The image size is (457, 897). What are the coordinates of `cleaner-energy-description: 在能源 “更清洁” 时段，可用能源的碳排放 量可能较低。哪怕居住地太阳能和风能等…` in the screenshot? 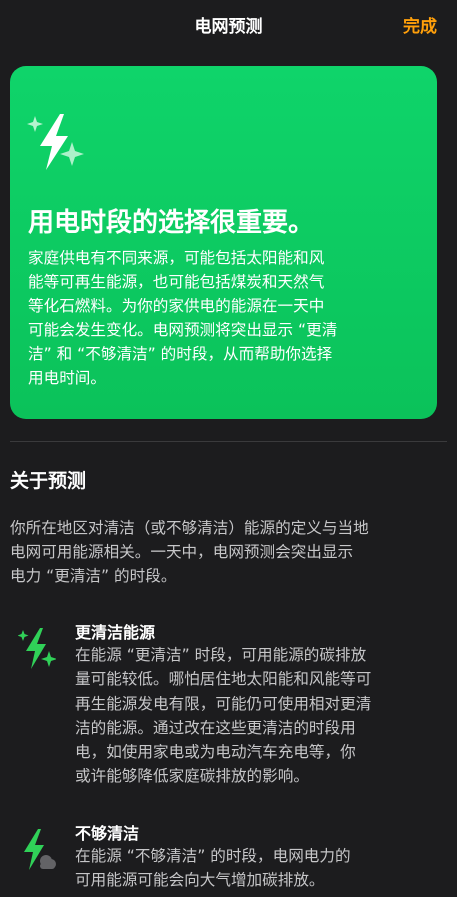 It's located at (260, 716).